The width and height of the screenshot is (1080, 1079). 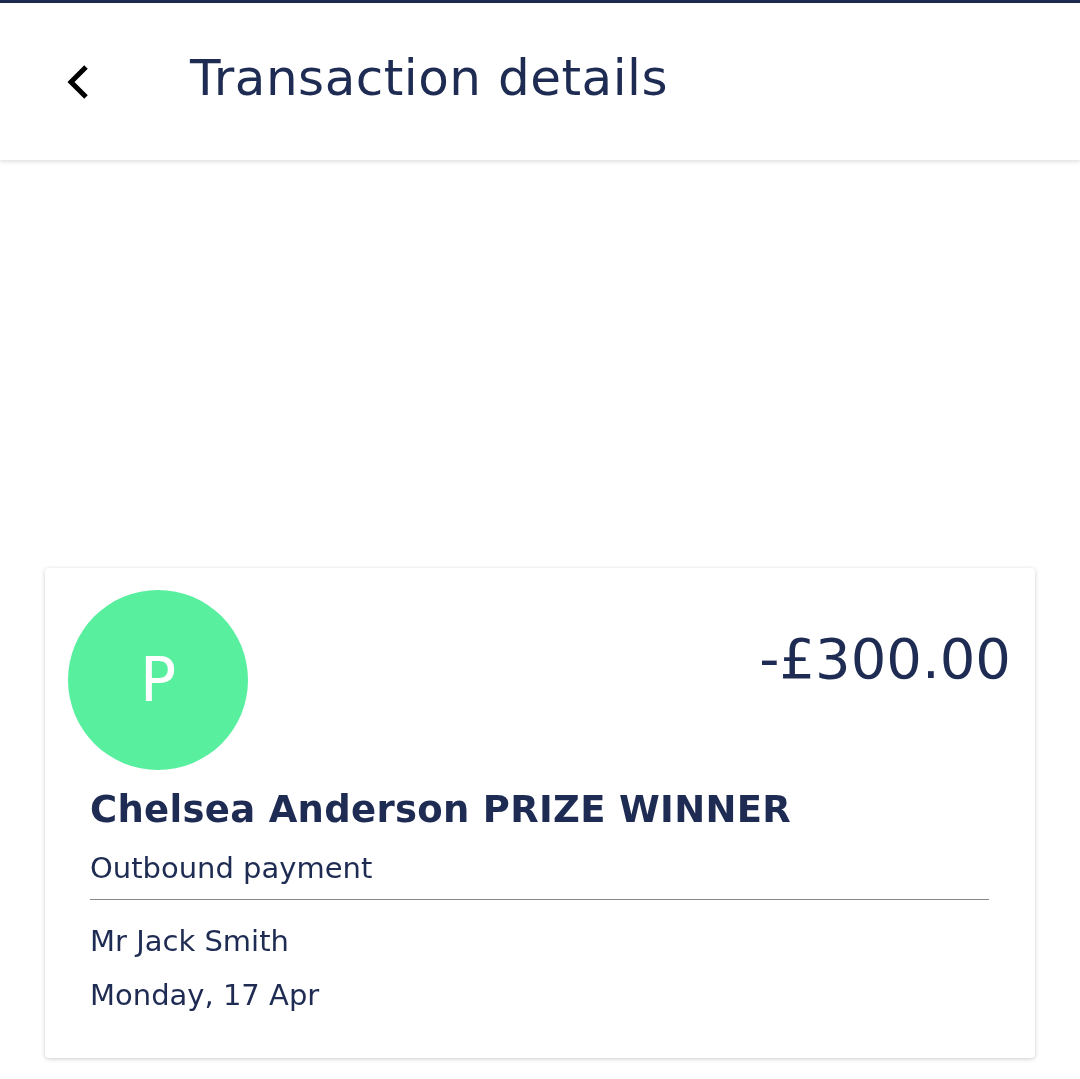 What do you see at coordinates (158, 680) in the screenshot?
I see `avatar: P` at bounding box center [158, 680].